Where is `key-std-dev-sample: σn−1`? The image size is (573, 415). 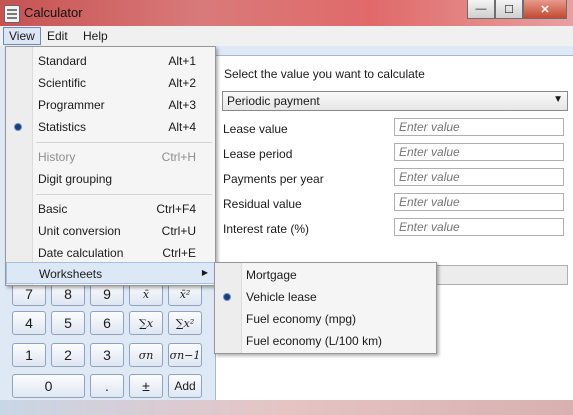
key-std-dev-sample: σn−1 is located at coordinates (185, 355).